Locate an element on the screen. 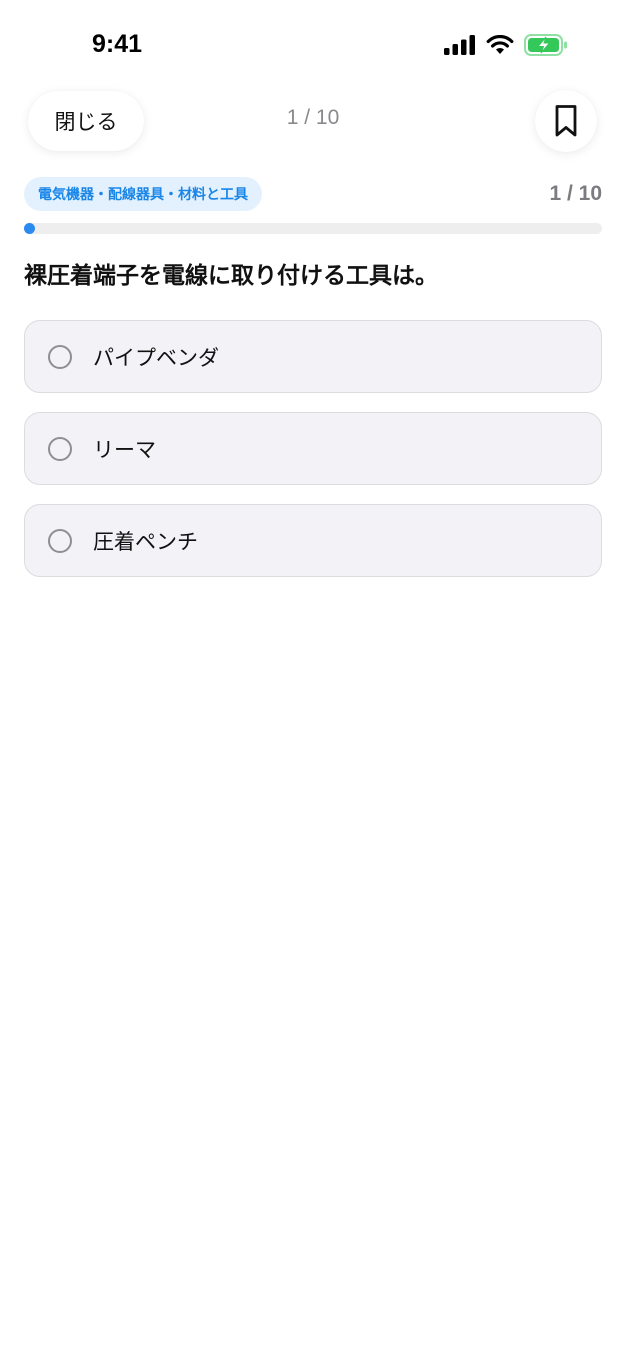  close-button: 閉じる is located at coordinates (86, 121).